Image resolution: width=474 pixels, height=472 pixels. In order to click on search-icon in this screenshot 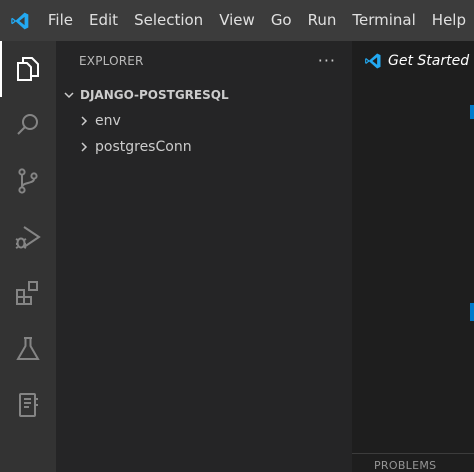, I will do `click(27, 124)`.